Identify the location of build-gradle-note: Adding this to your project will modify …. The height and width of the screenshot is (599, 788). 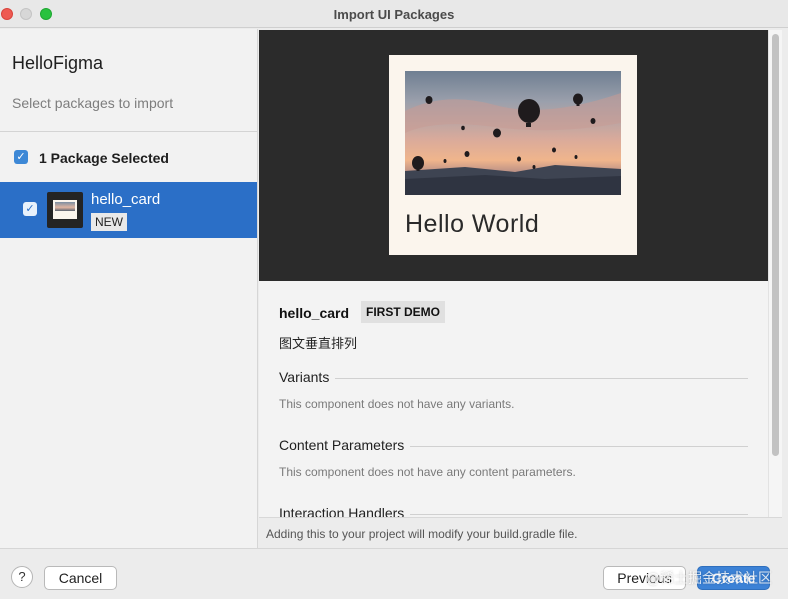
(422, 534).